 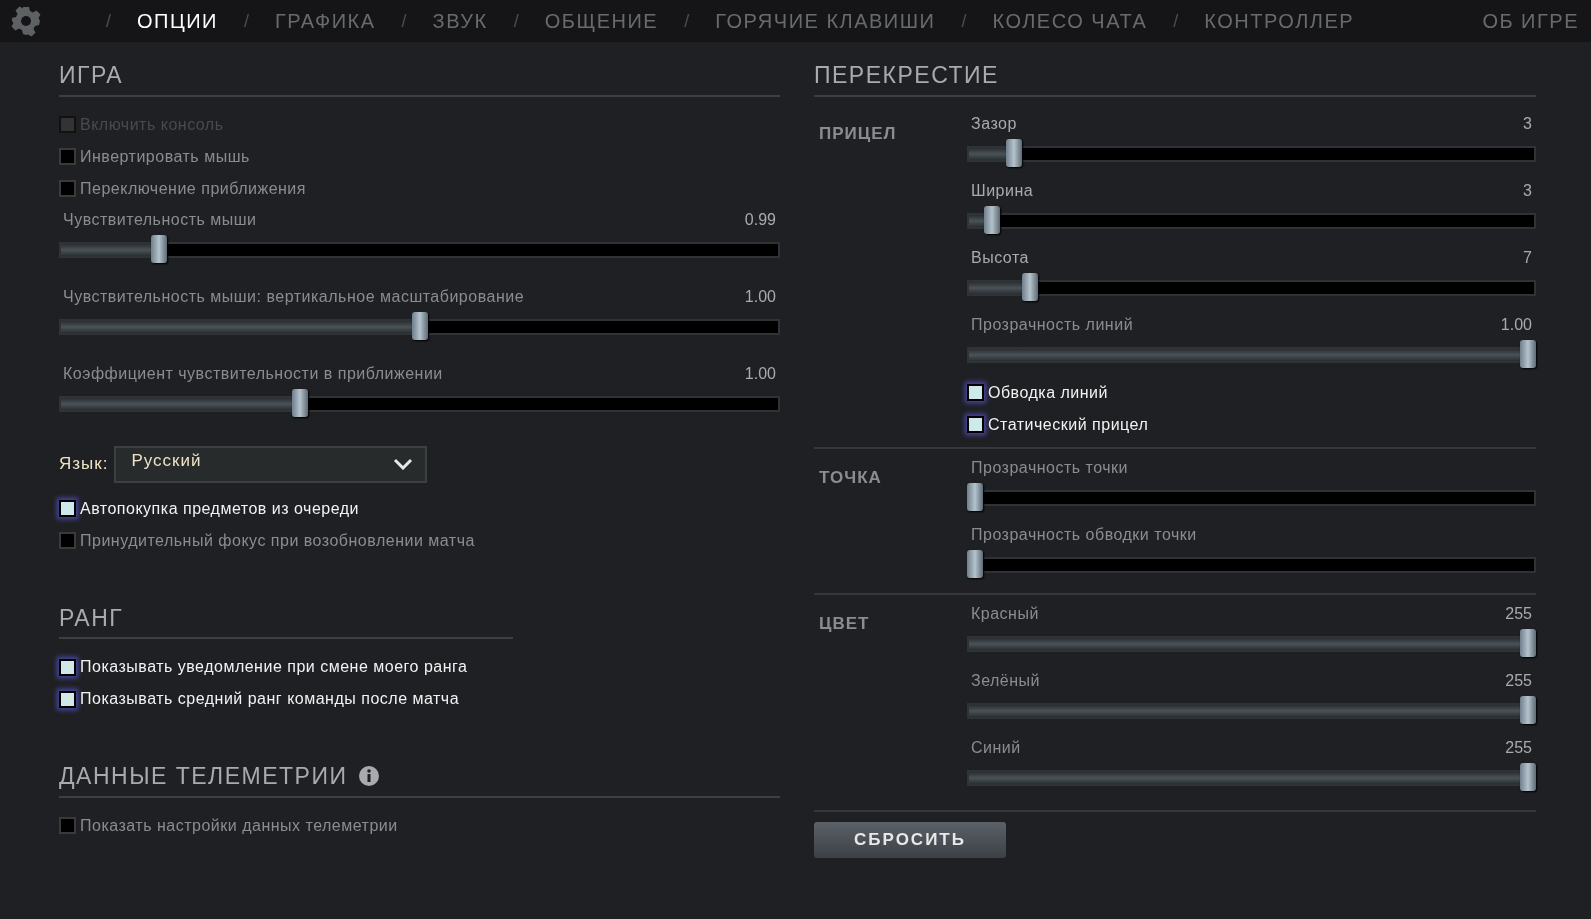 What do you see at coordinates (274, 667) in the screenshot?
I see `checkbox-label: Показывать уведомление при смене моего ранга` at bounding box center [274, 667].